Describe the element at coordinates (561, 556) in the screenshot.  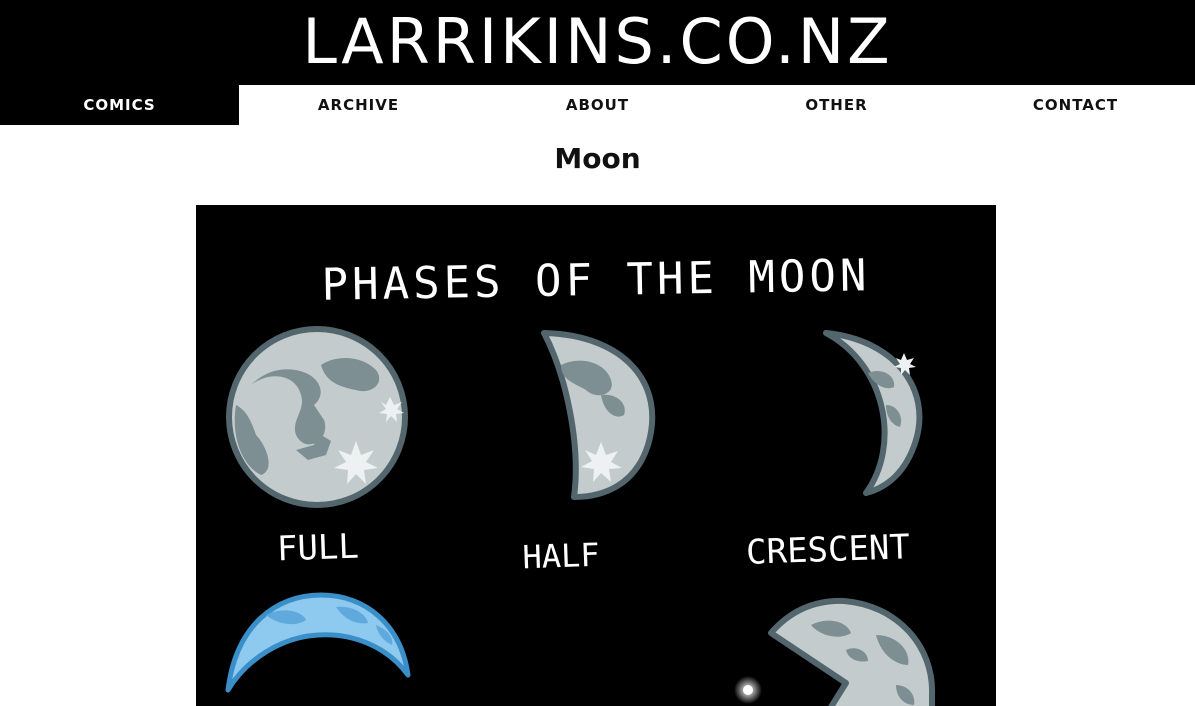
I see `label-half: HALF` at that location.